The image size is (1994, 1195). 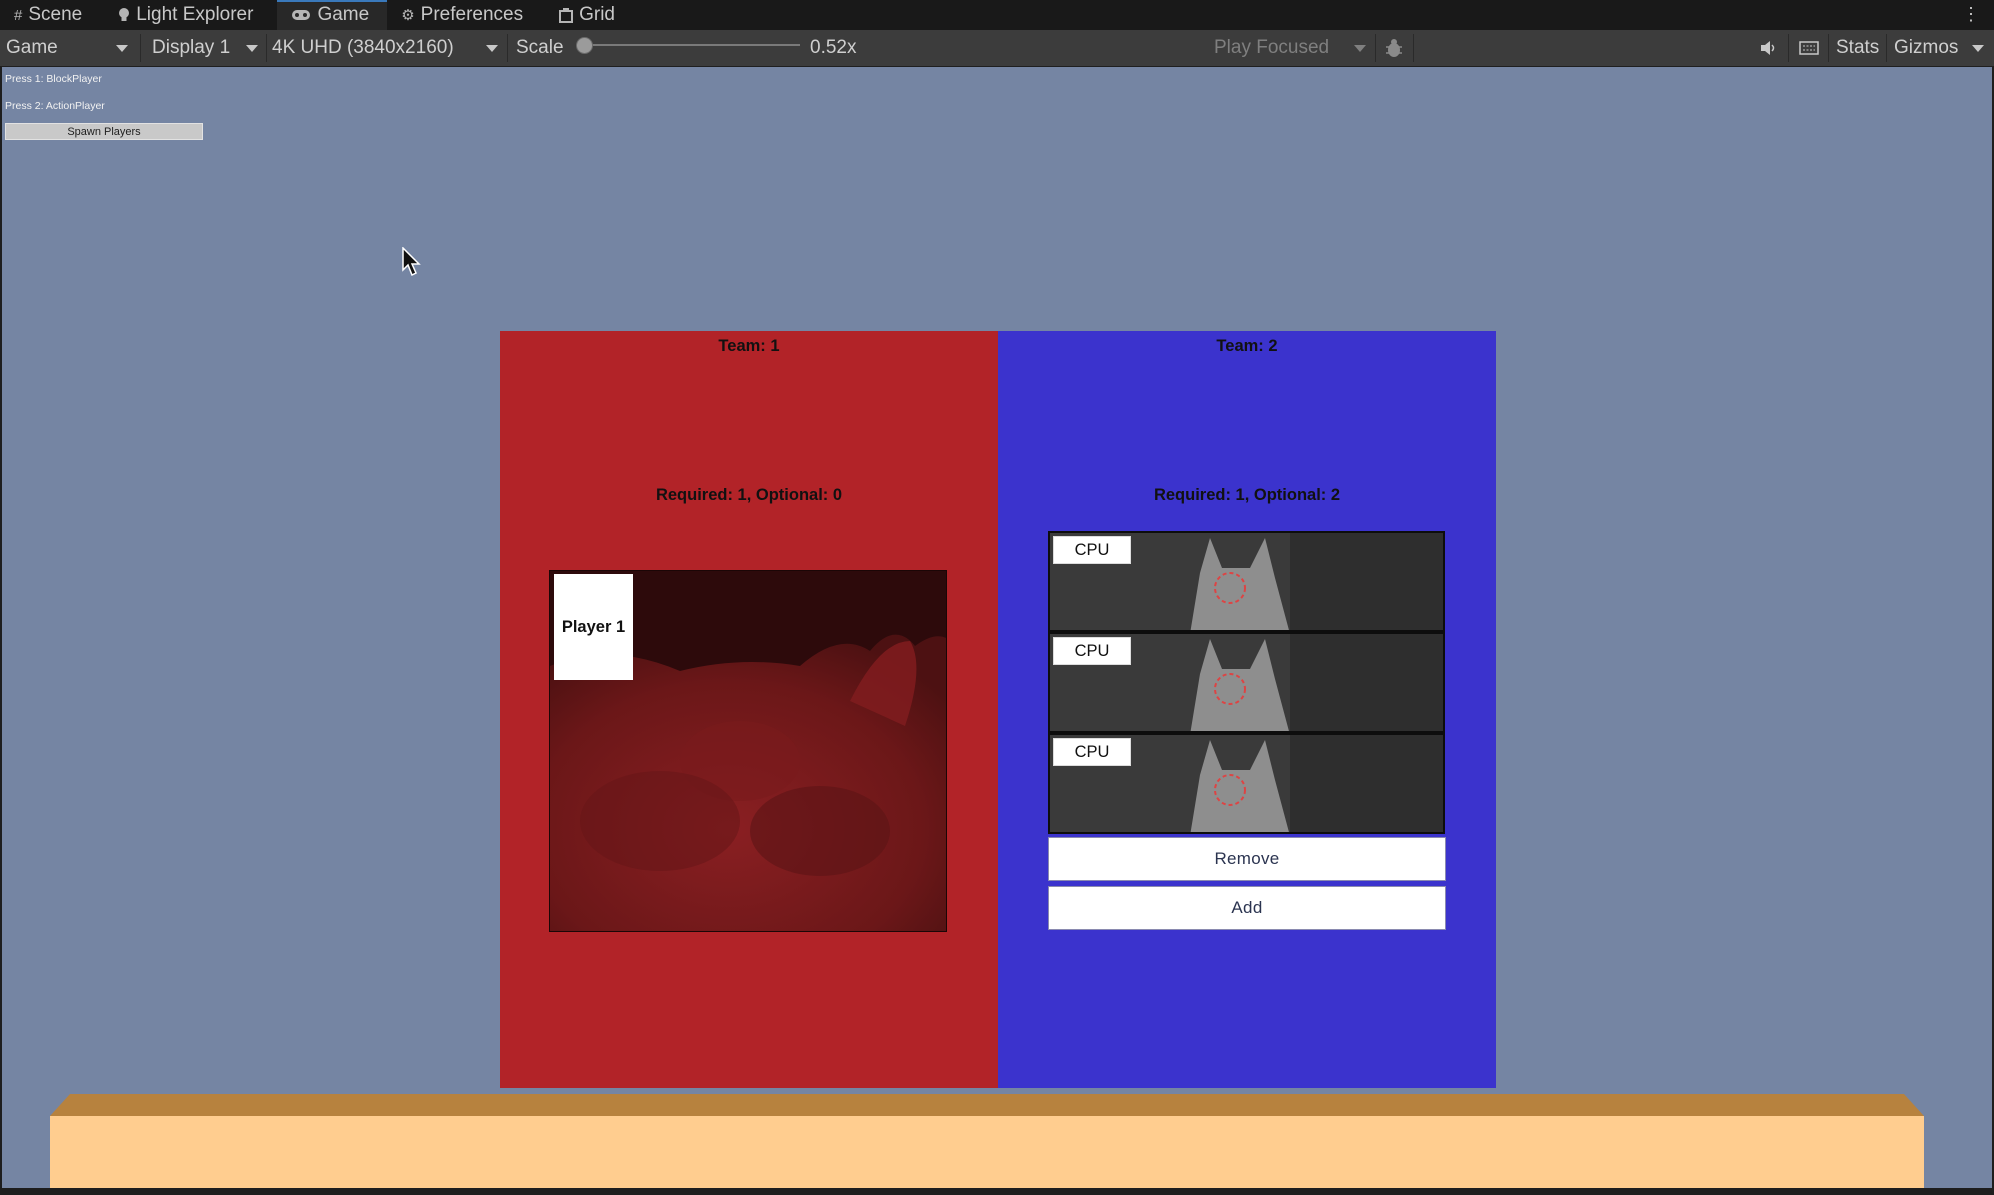 I want to click on tab-game-label: Game, so click(x=343, y=14).